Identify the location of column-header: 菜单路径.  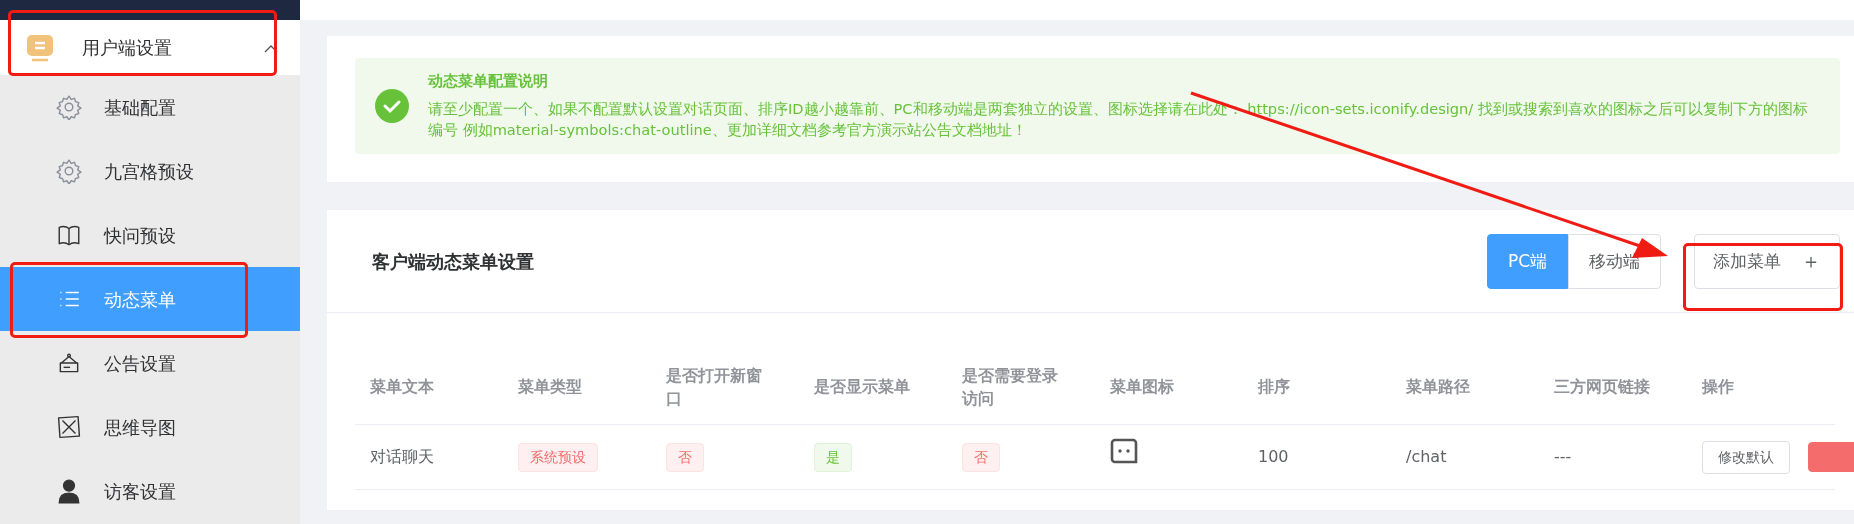
(1465, 387).